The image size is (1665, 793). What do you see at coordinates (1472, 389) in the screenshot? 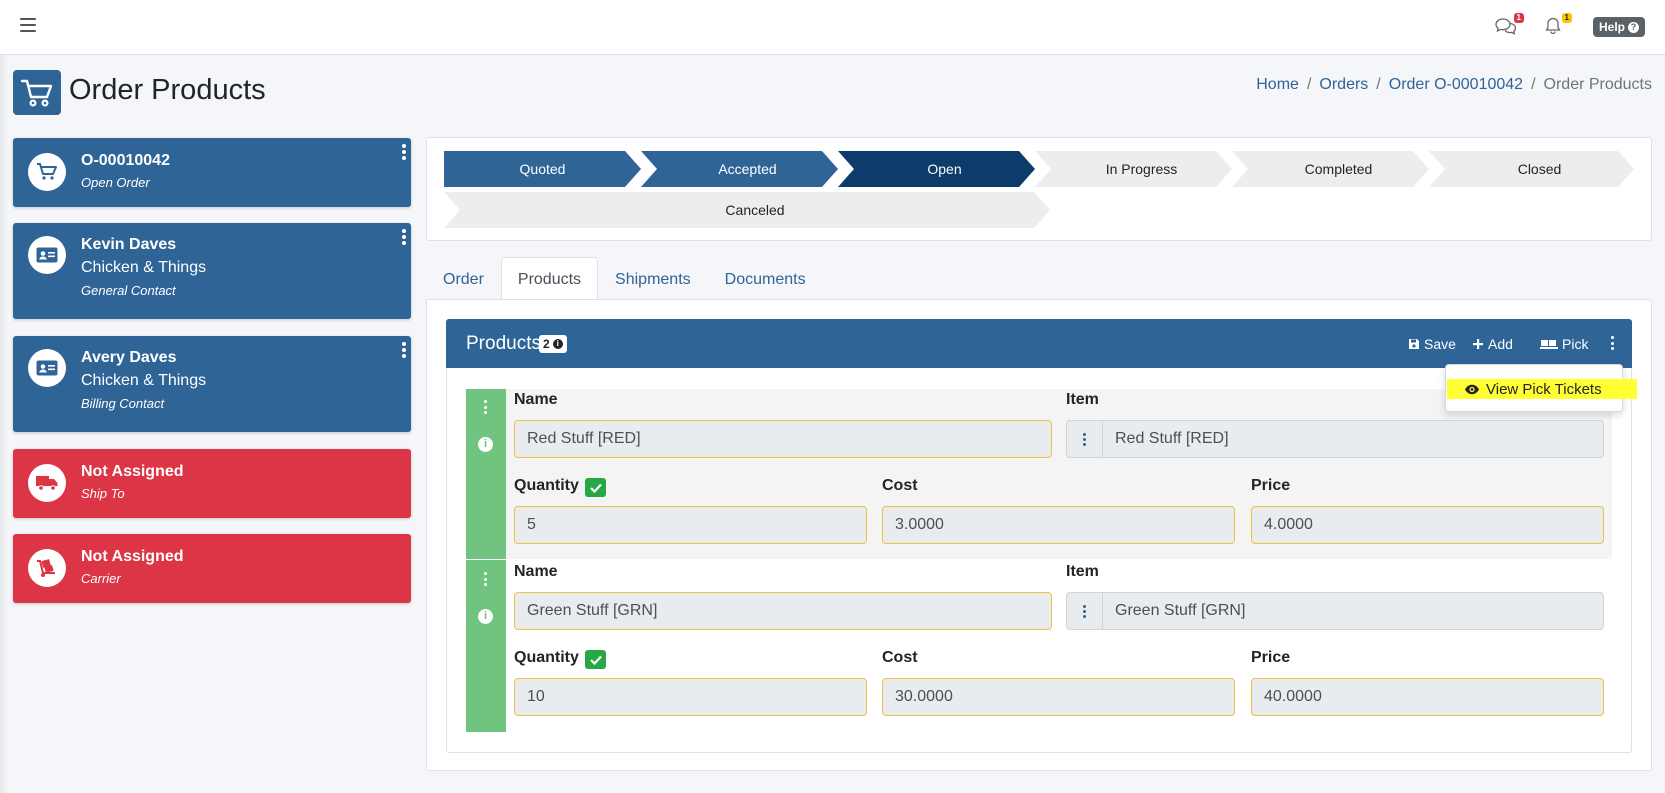
I see `eye-icon` at bounding box center [1472, 389].